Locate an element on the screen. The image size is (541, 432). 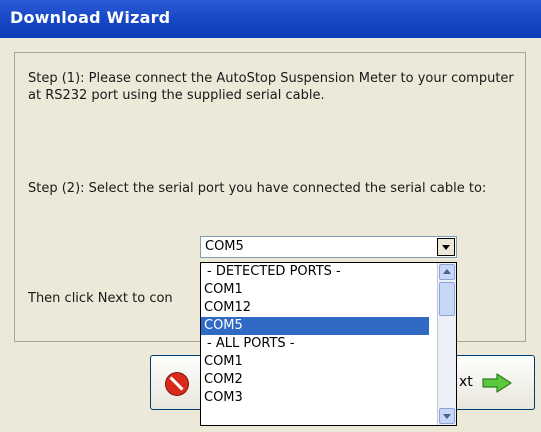
title-bar: Download Wizard is located at coordinates (270, 19).